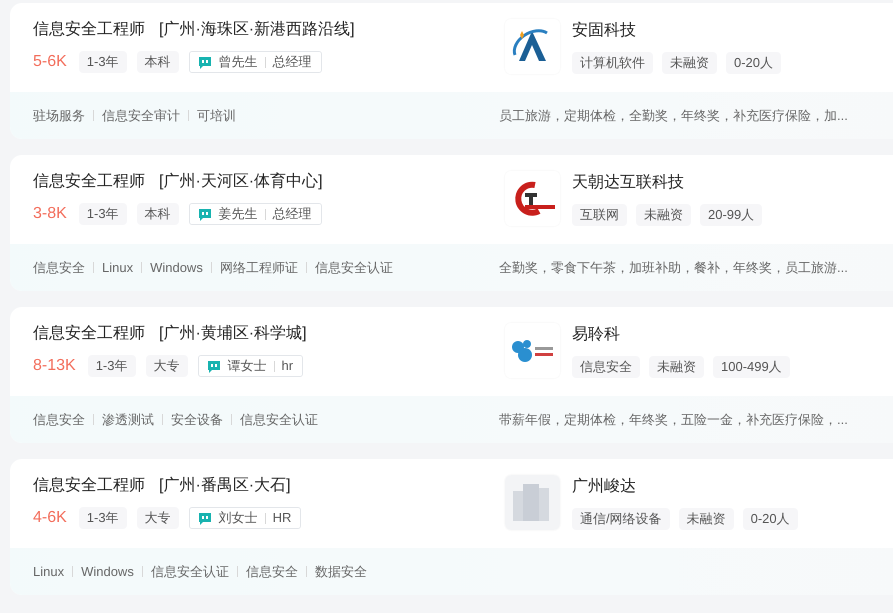 Image resolution: width=893 pixels, height=613 pixels. I want to click on skill-tag: 网络工程师证, so click(259, 267).